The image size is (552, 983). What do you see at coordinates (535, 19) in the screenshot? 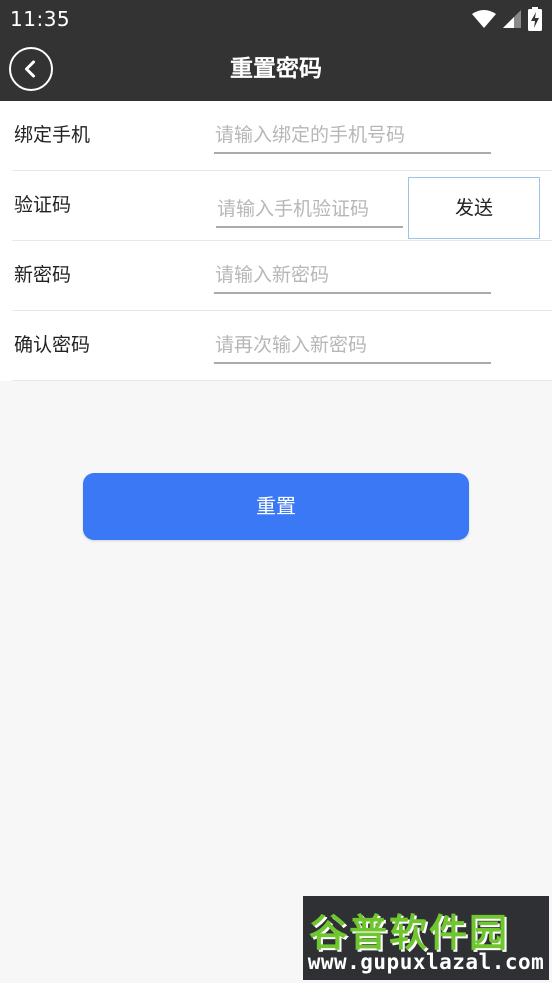
I see `battery-charging-icon` at bounding box center [535, 19].